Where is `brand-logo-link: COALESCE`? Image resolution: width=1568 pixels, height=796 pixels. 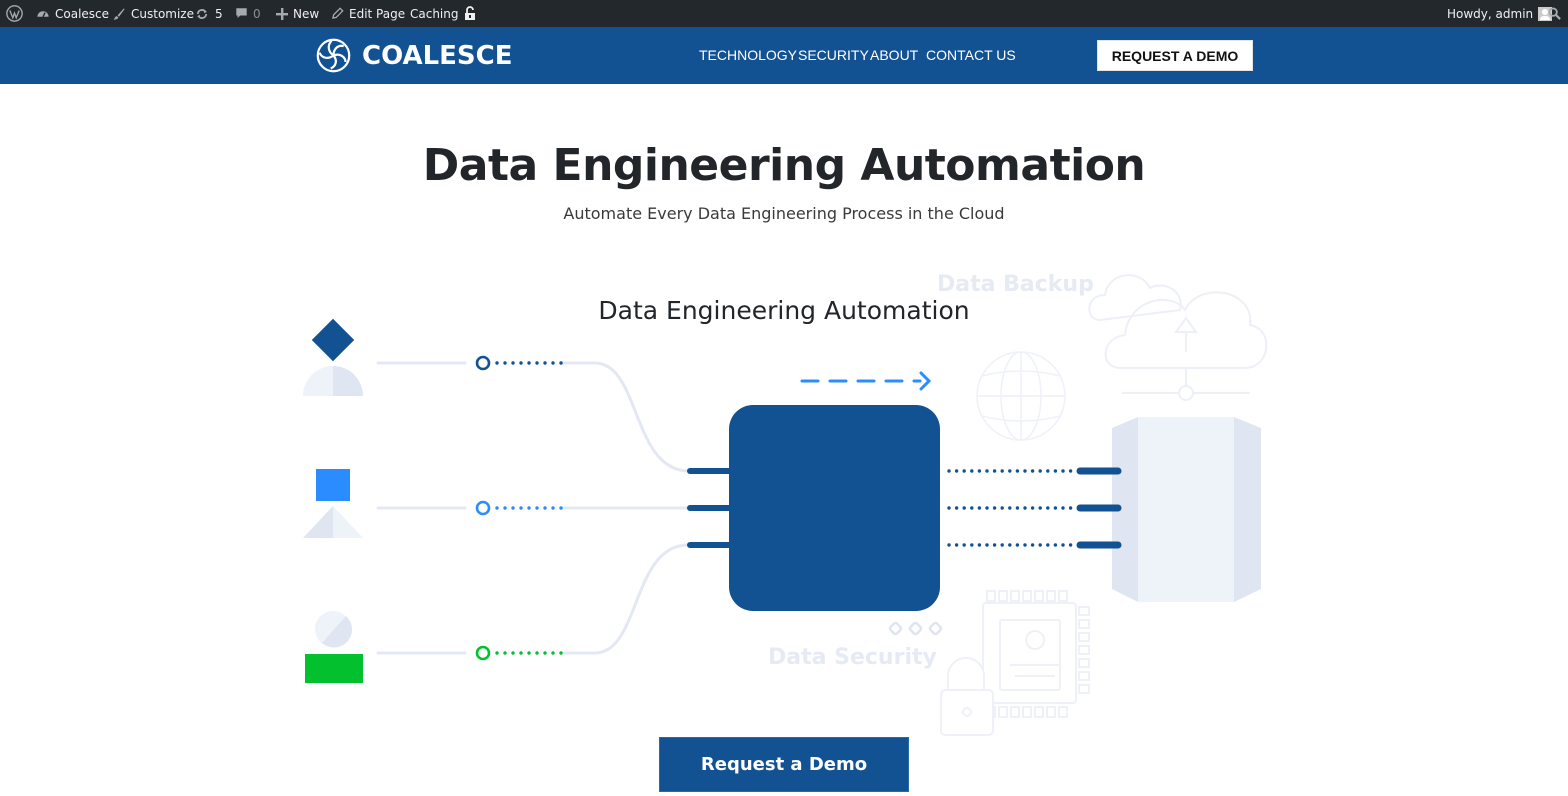
brand-logo-link: COALESCE is located at coordinates (414, 55).